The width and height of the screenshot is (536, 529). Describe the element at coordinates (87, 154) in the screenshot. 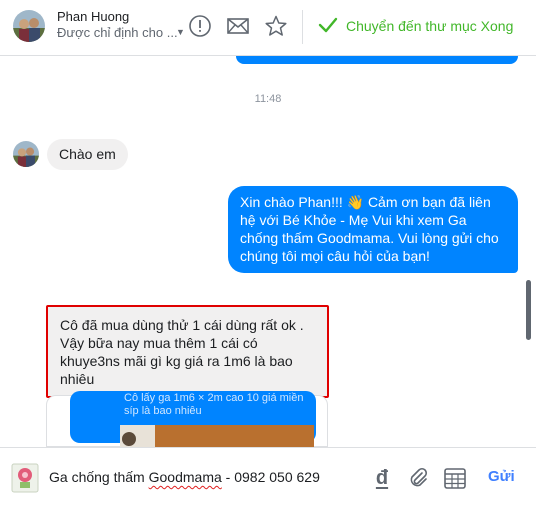

I see `customer-message: Chào em` at that location.